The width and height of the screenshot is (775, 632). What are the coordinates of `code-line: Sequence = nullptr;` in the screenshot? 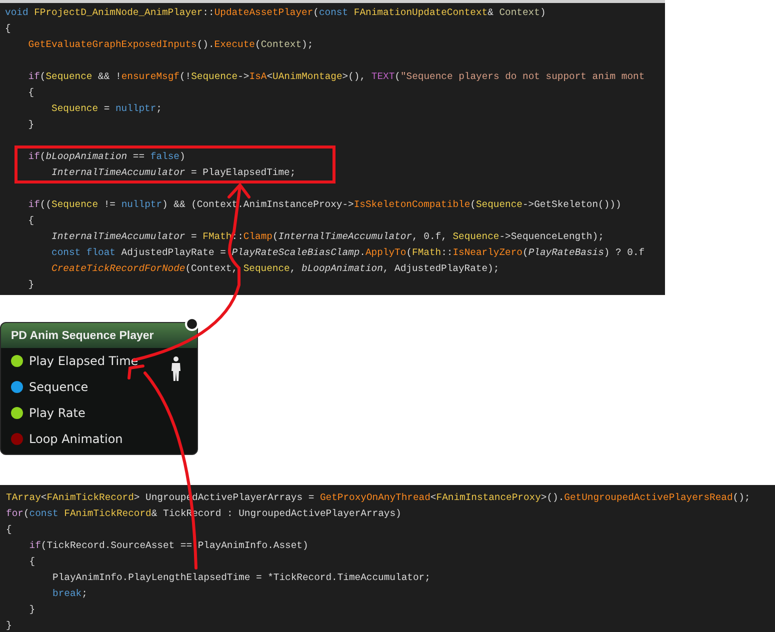 It's located at (106, 109).